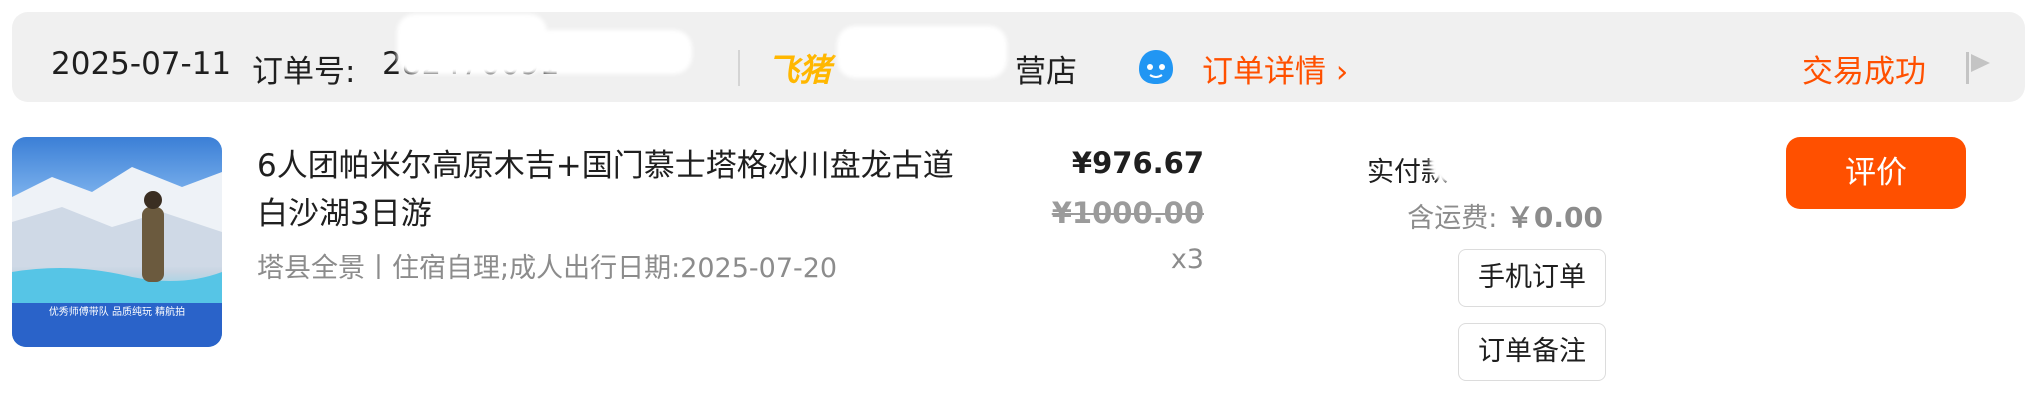 The width and height of the screenshot is (2037, 403). I want to click on unit-price: ¥976.67, so click(1137, 163).